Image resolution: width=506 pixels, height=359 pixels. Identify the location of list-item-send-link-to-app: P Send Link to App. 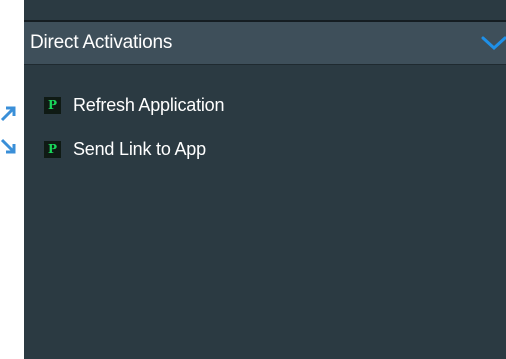
(125, 149).